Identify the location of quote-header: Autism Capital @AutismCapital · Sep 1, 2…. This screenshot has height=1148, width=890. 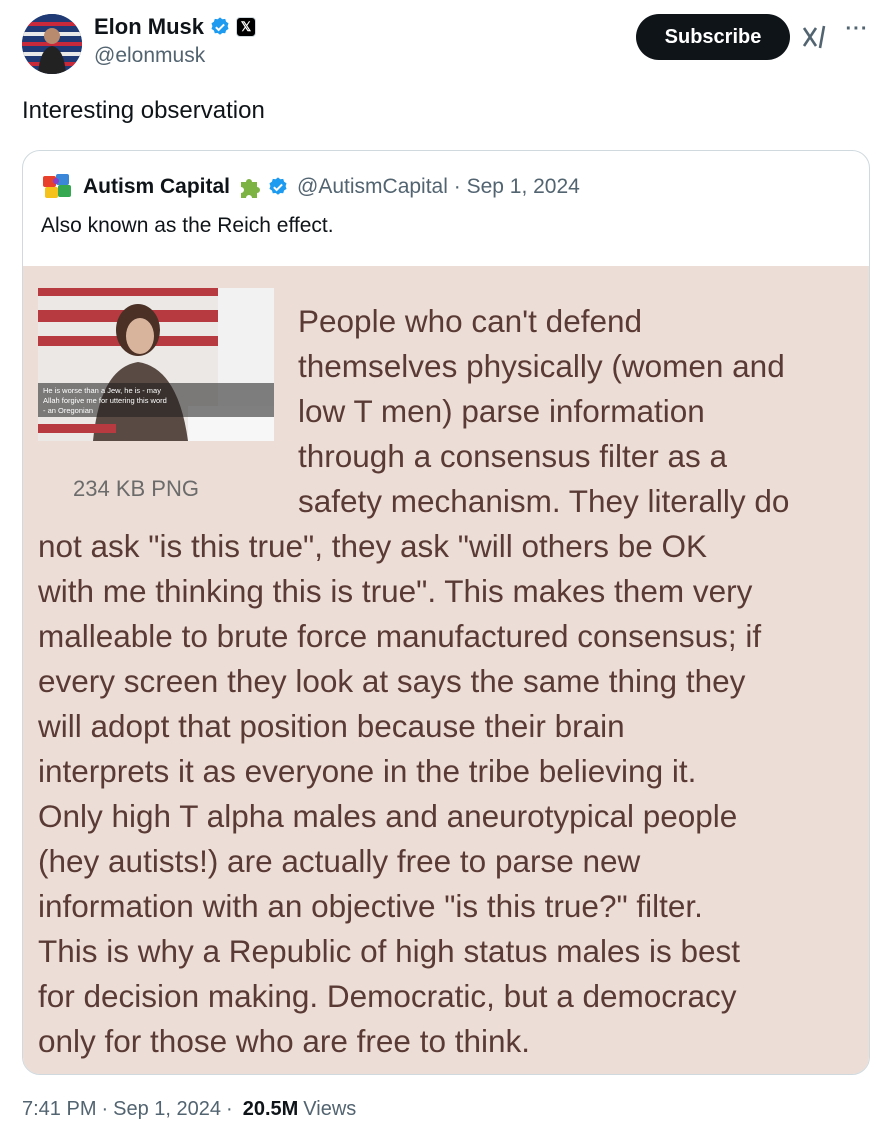
(310, 187).